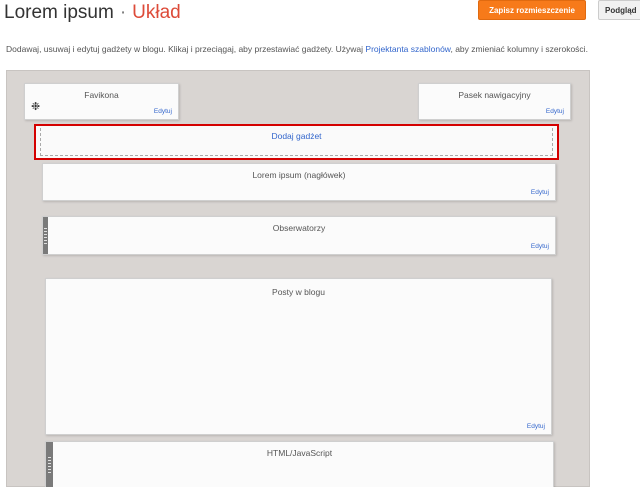  Describe the element at coordinates (555, 111) in the screenshot. I see `gadget-navbar-edit-link: Edytuj` at that location.